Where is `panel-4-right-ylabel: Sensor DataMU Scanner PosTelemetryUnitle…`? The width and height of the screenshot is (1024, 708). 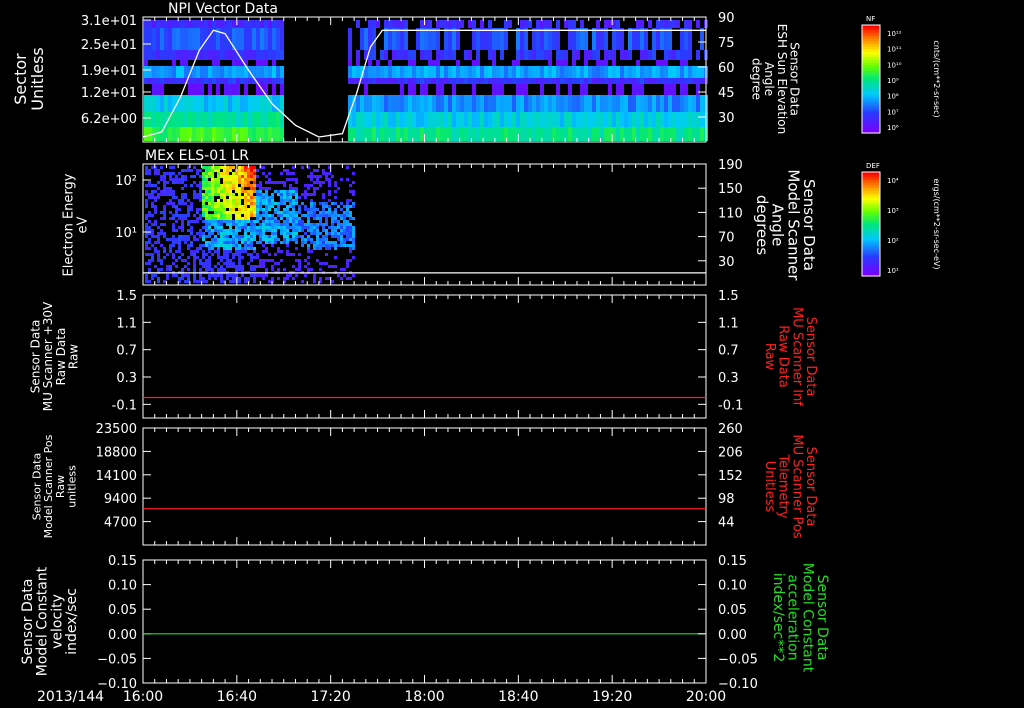 panel-4-right-ylabel: Sensor DataMU Scanner PosTelemetryUnitle… is located at coordinates (790, 486).